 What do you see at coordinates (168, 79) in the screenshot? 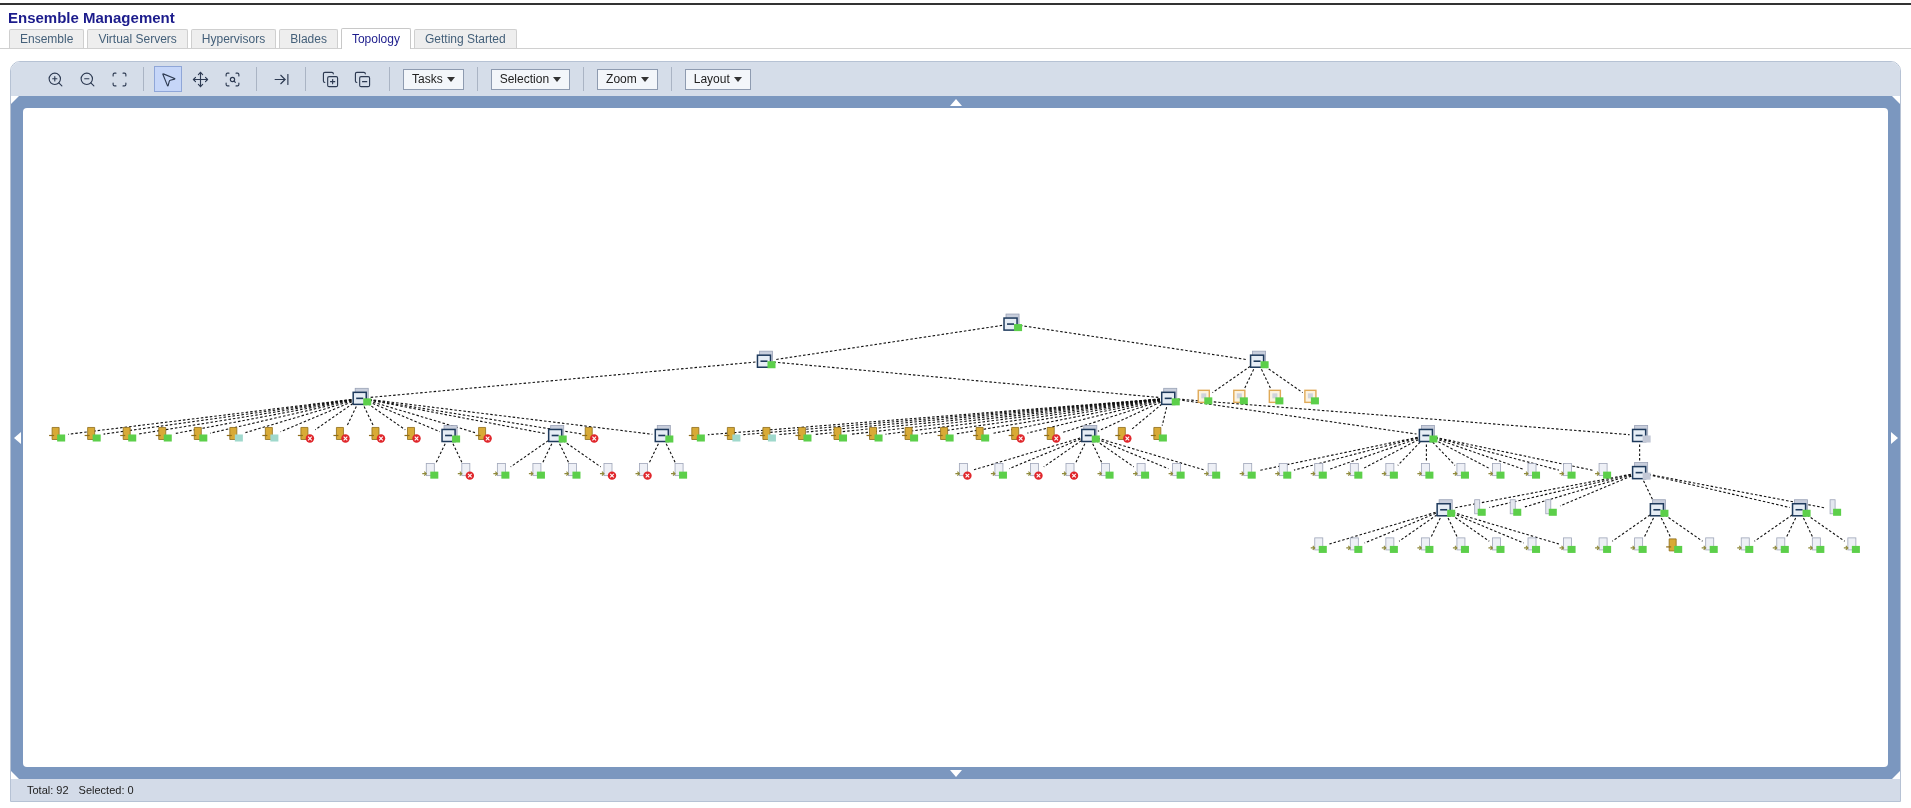
I see `pointer-icon` at bounding box center [168, 79].